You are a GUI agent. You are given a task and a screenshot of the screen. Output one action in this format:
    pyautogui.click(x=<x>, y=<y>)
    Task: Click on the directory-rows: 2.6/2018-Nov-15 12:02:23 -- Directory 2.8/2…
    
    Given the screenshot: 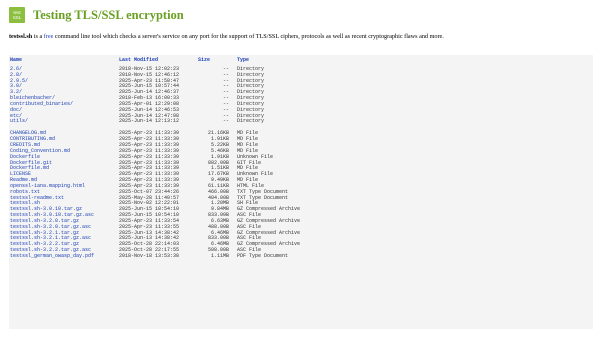 What is the action you would take?
    pyautogui.click(x=155, y=95)
    